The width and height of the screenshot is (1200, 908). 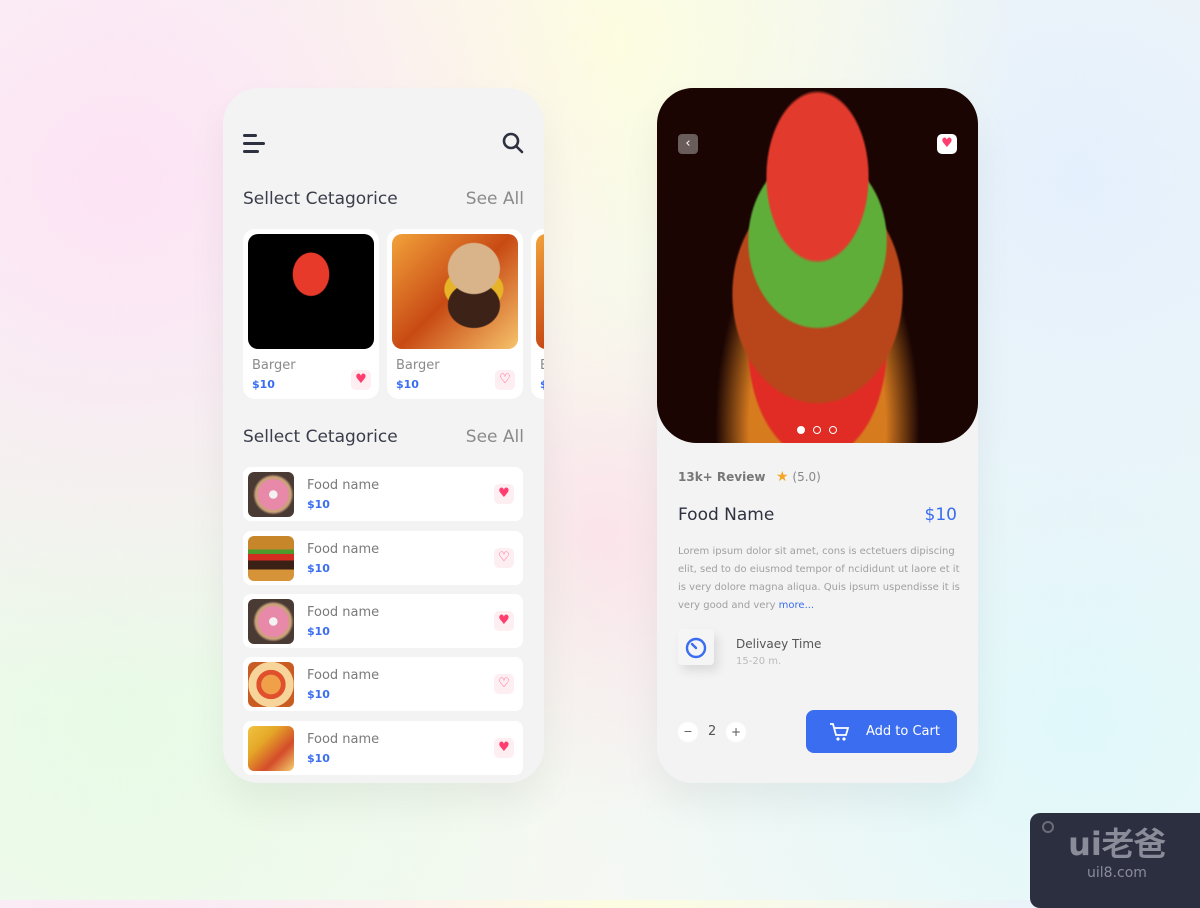 I want to click on category-carousel: Barger$10♥ Barger$10♡ B$, so click(x=393, y=314).